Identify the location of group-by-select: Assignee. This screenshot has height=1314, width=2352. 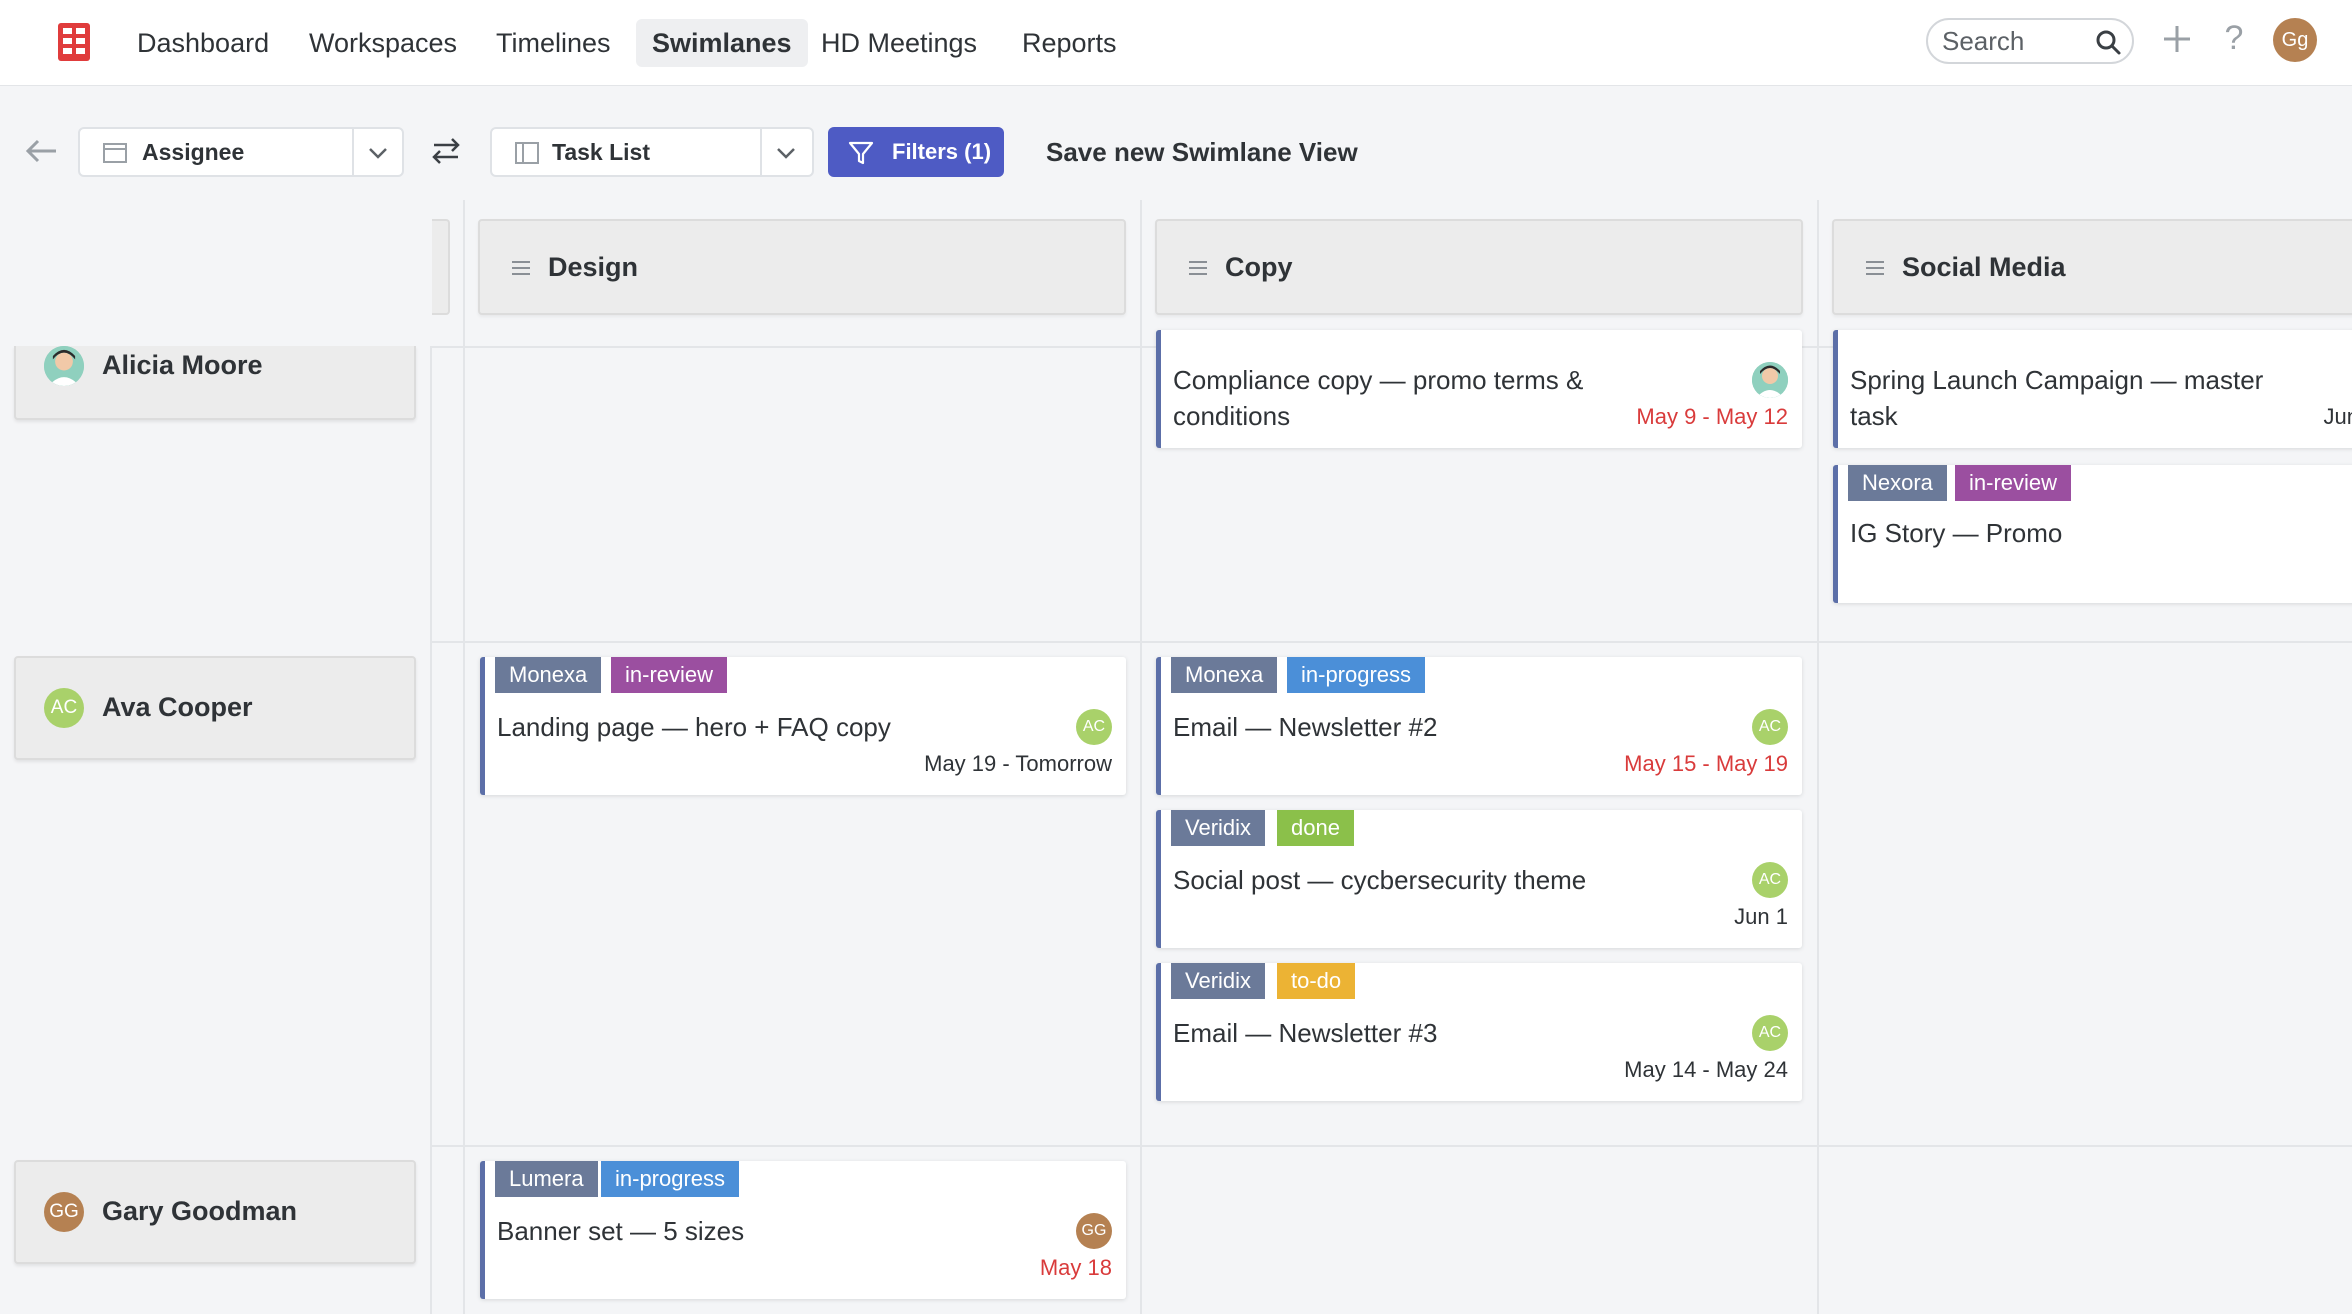
(241, 152).